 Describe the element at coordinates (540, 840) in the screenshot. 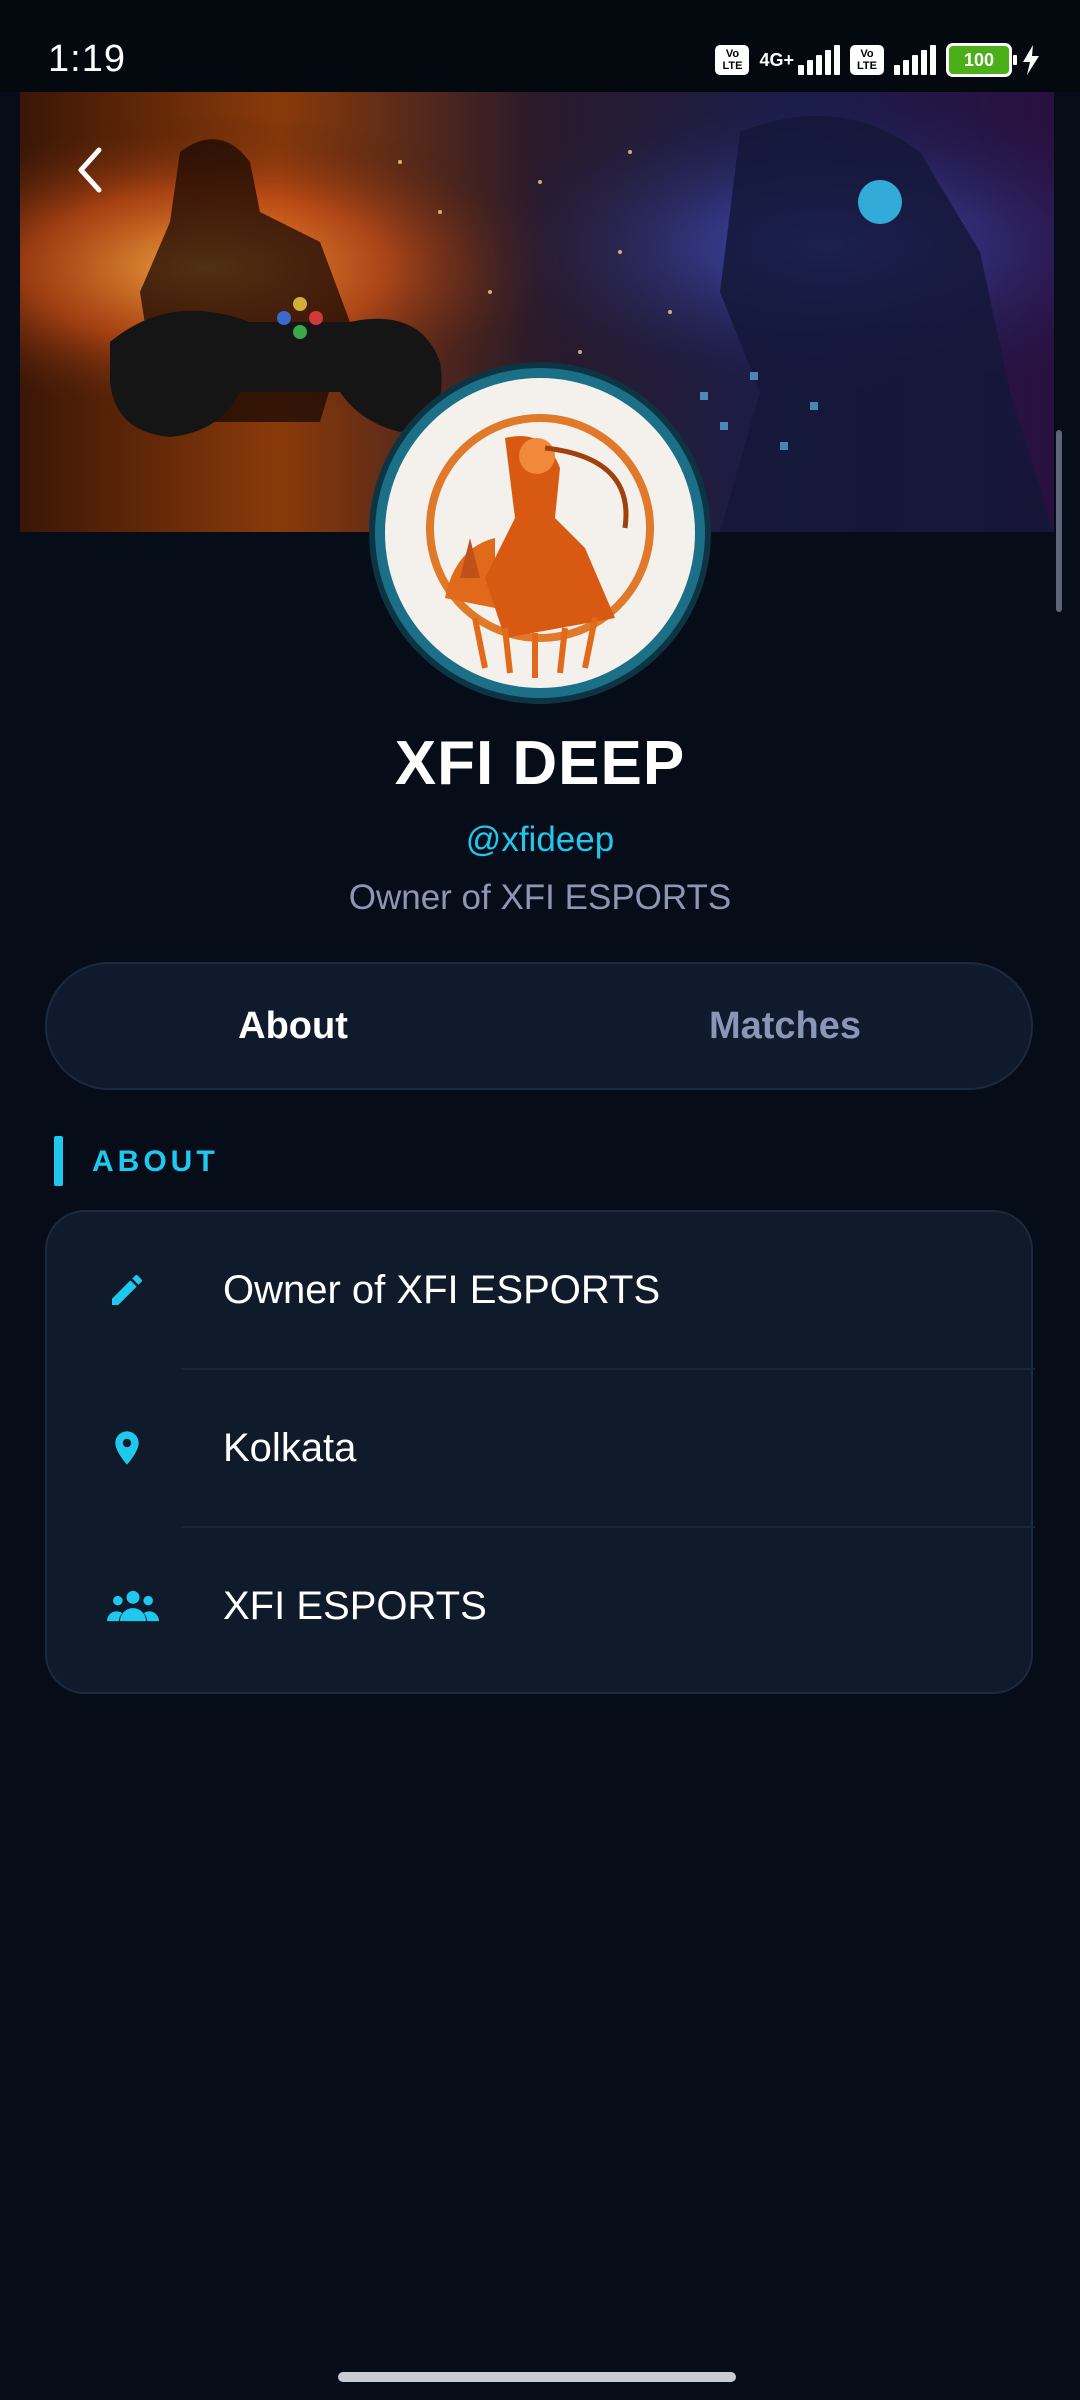

I see `profile-handle: @xfideep` at that location.